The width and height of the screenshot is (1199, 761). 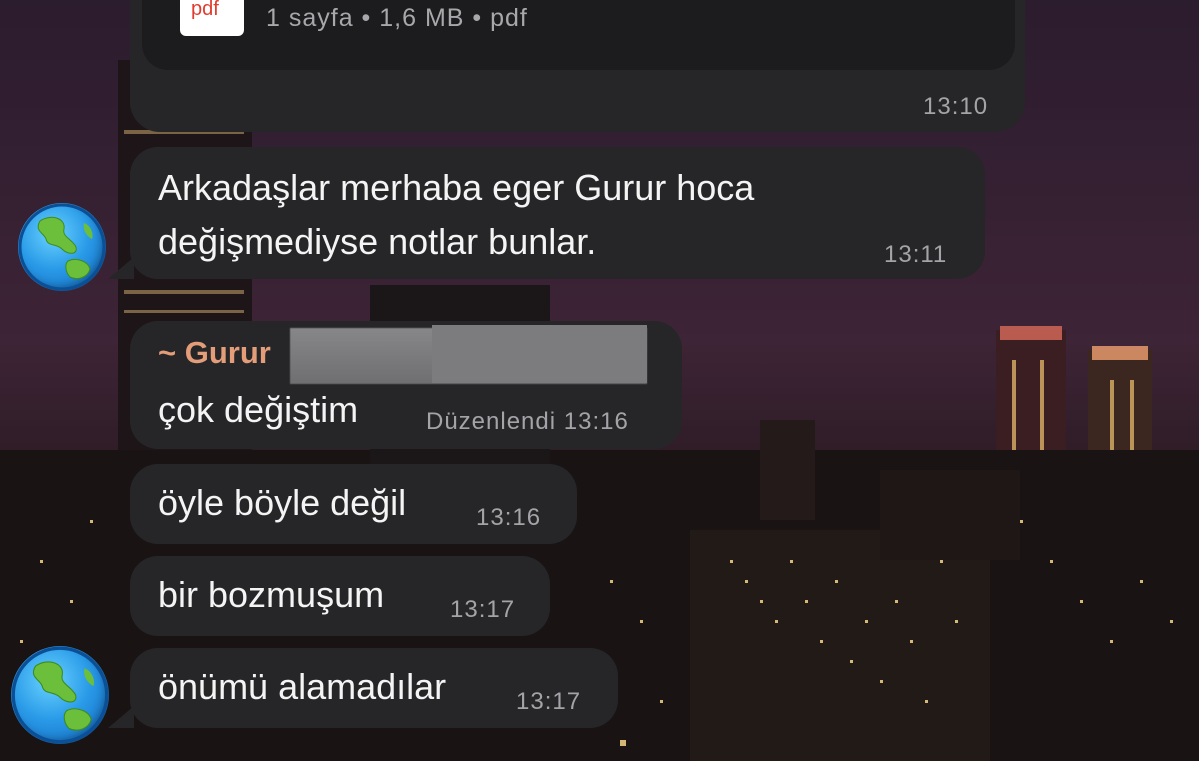 What do you see at coordinates (258, 409) in the screenshot?
I see `message-text: çok değiştim` at bounding box center [258, 409].